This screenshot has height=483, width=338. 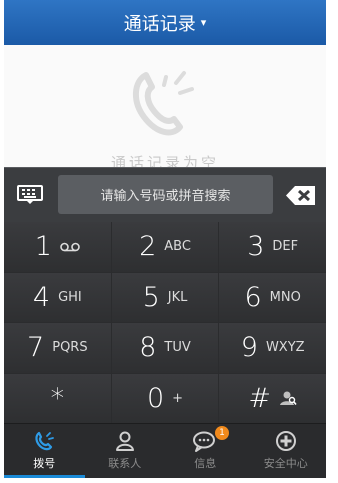 I want to click on tab-label: 安全中心, so click(x=285, y=463).